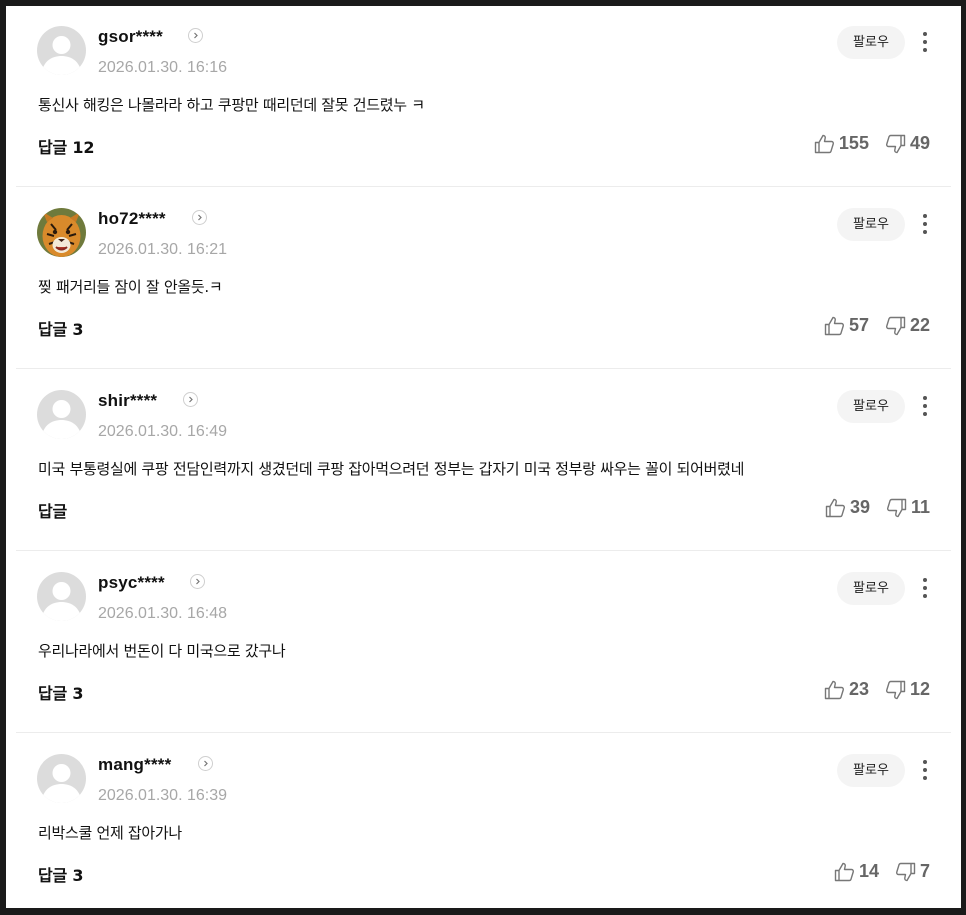 The image size is (966, 915). Describe the element at coordinates (231, 105) in the screenshot. I see `comment-text: 통신사 해킹은 나몰라라 하고 쿠팡만 때리던데 잘못 건드렸누 ㅋ` at that location.